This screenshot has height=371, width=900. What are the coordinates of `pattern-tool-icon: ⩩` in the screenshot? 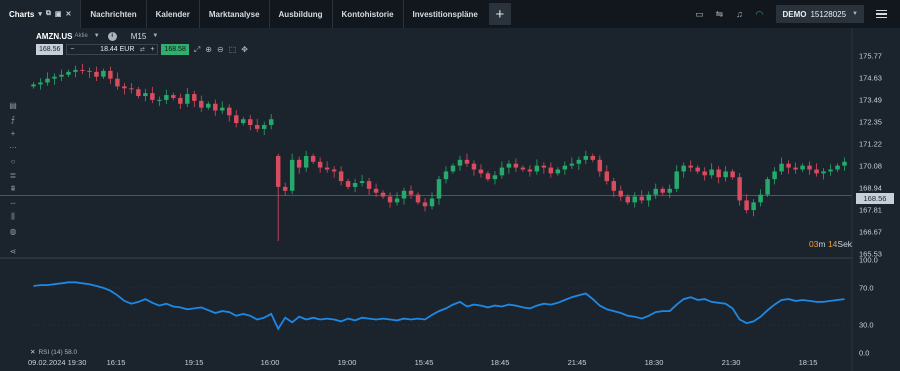 It's located at (13, 189).